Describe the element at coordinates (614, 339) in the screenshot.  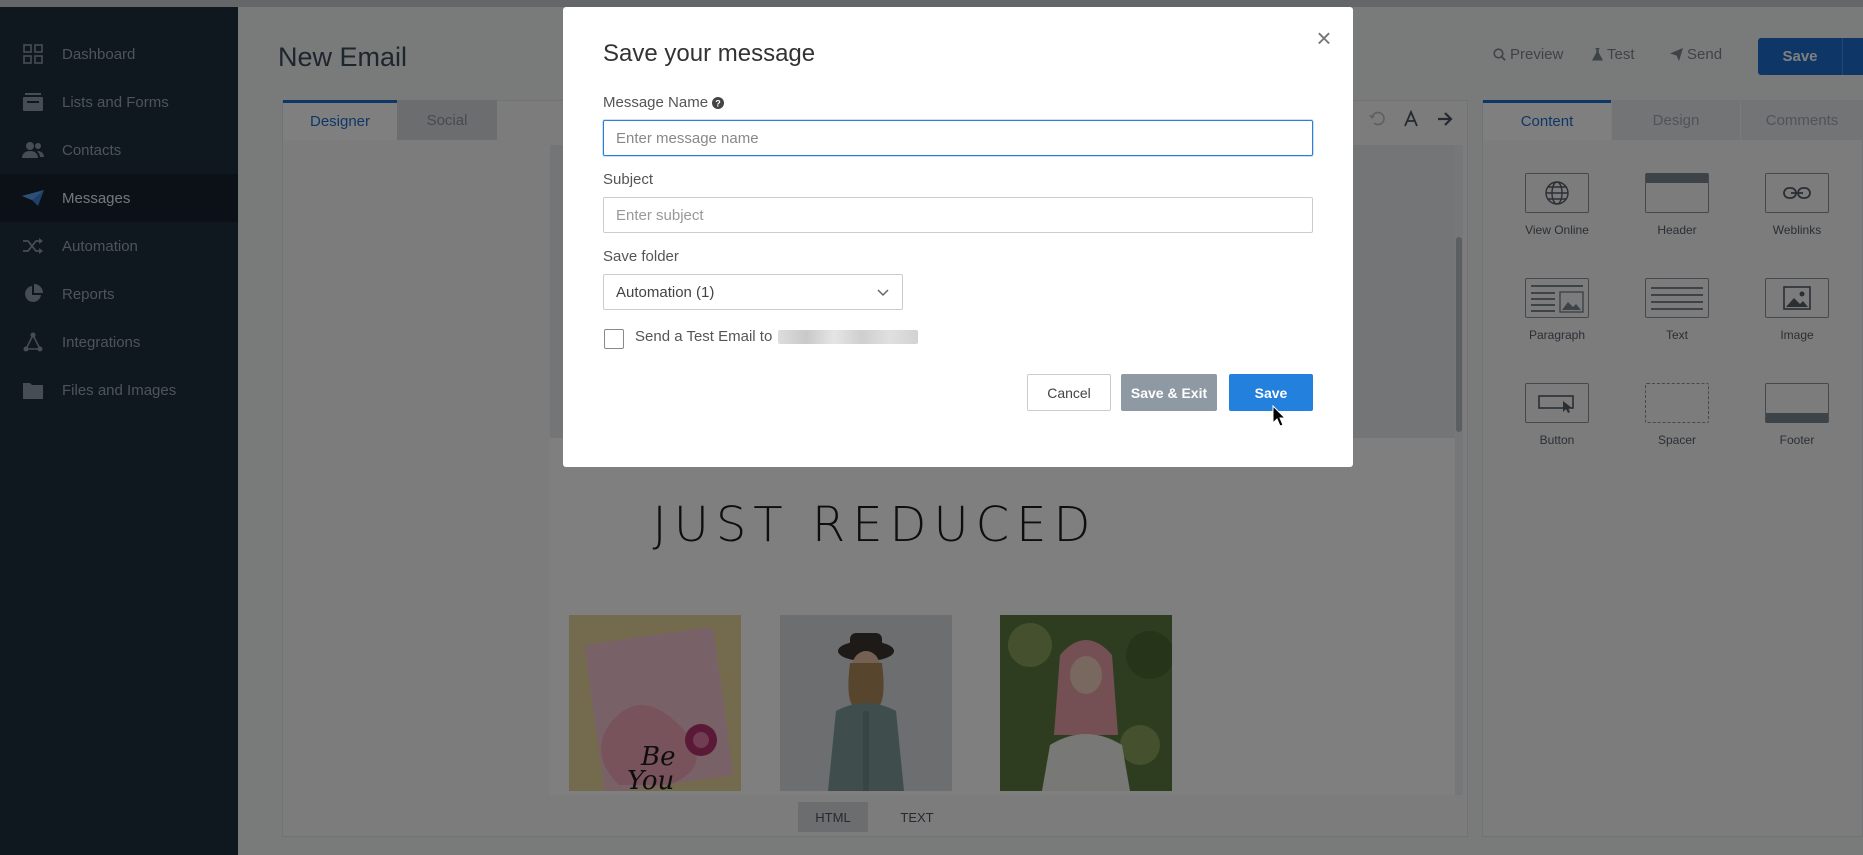
I see `send-test-email-checkbox` at that location.